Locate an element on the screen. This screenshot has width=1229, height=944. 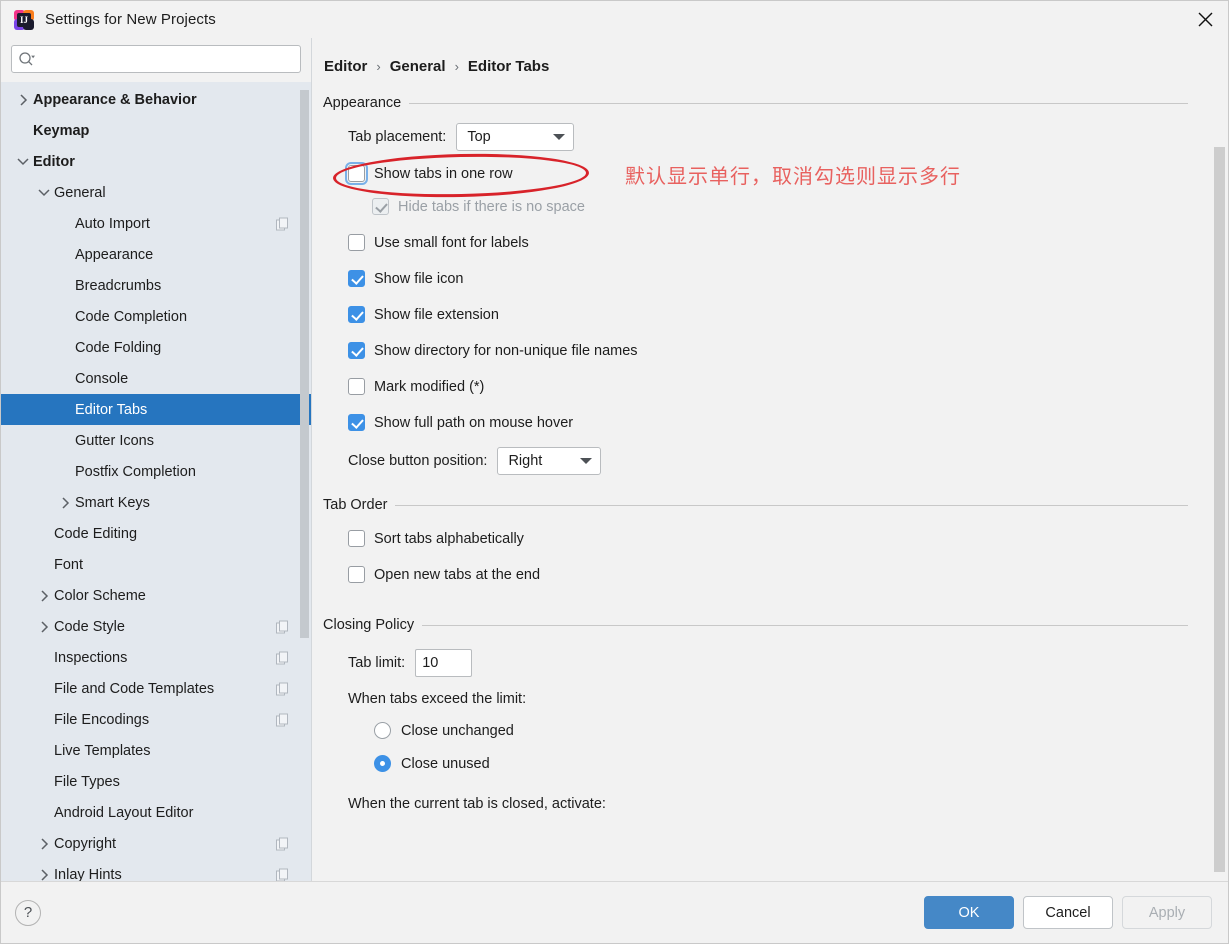
sidebar-item-breadcrumbs: Breadcrumbs is located at coordinates (156, 285).